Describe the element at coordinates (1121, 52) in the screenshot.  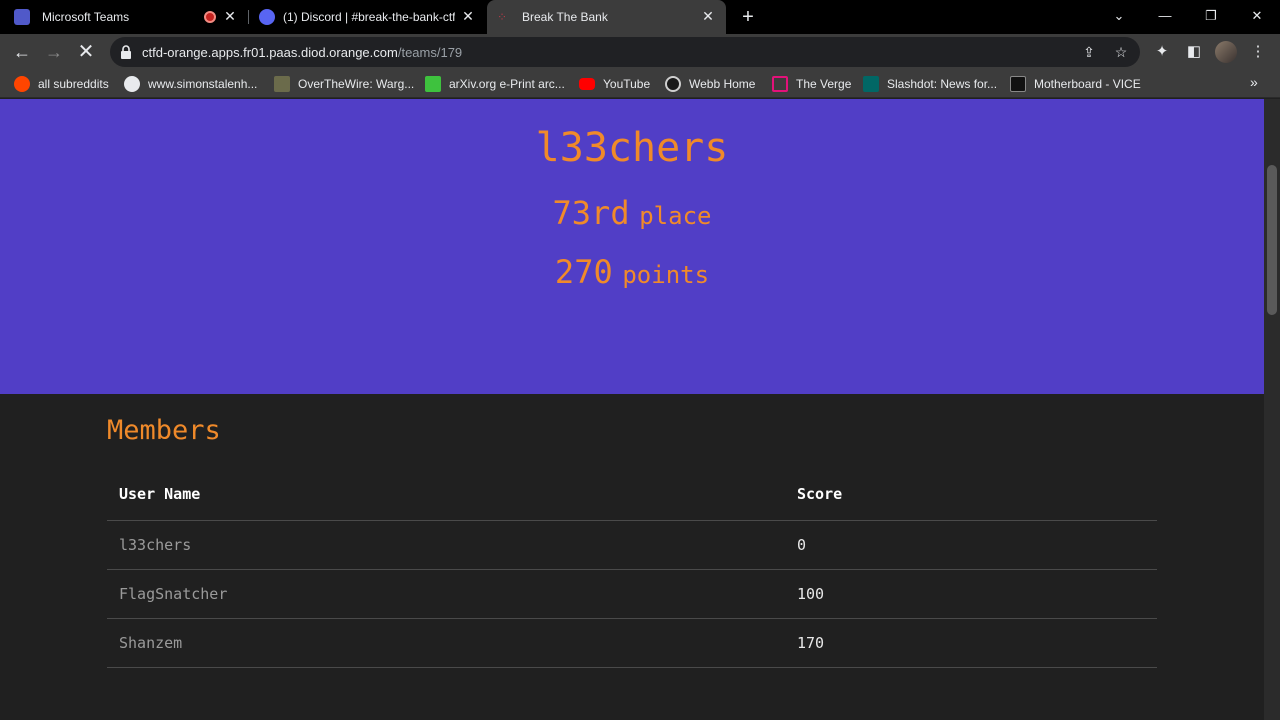
I see `bookmark-star-icon: ☆` at that location.